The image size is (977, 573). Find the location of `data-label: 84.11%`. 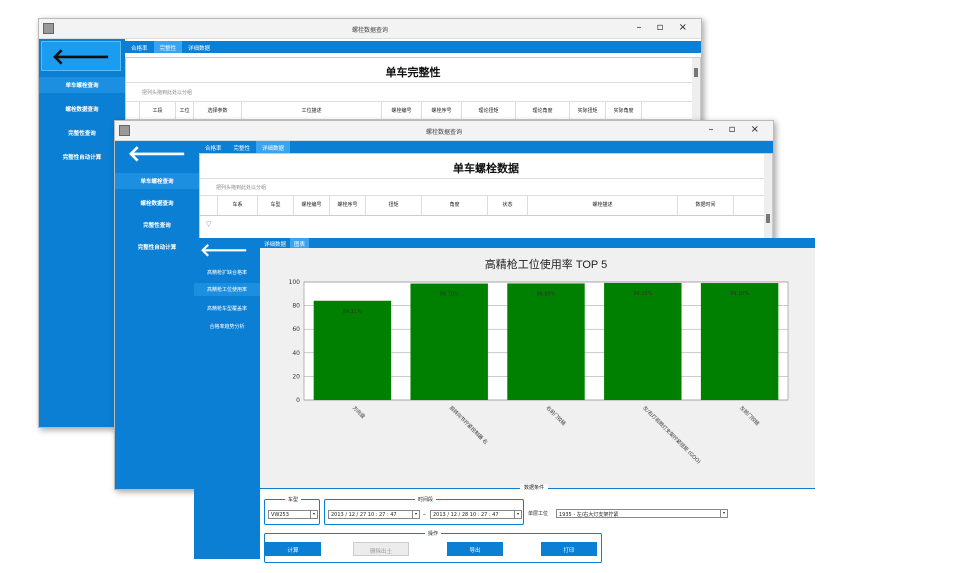

data-label: 84.11% is located at coordinates (352, 312).